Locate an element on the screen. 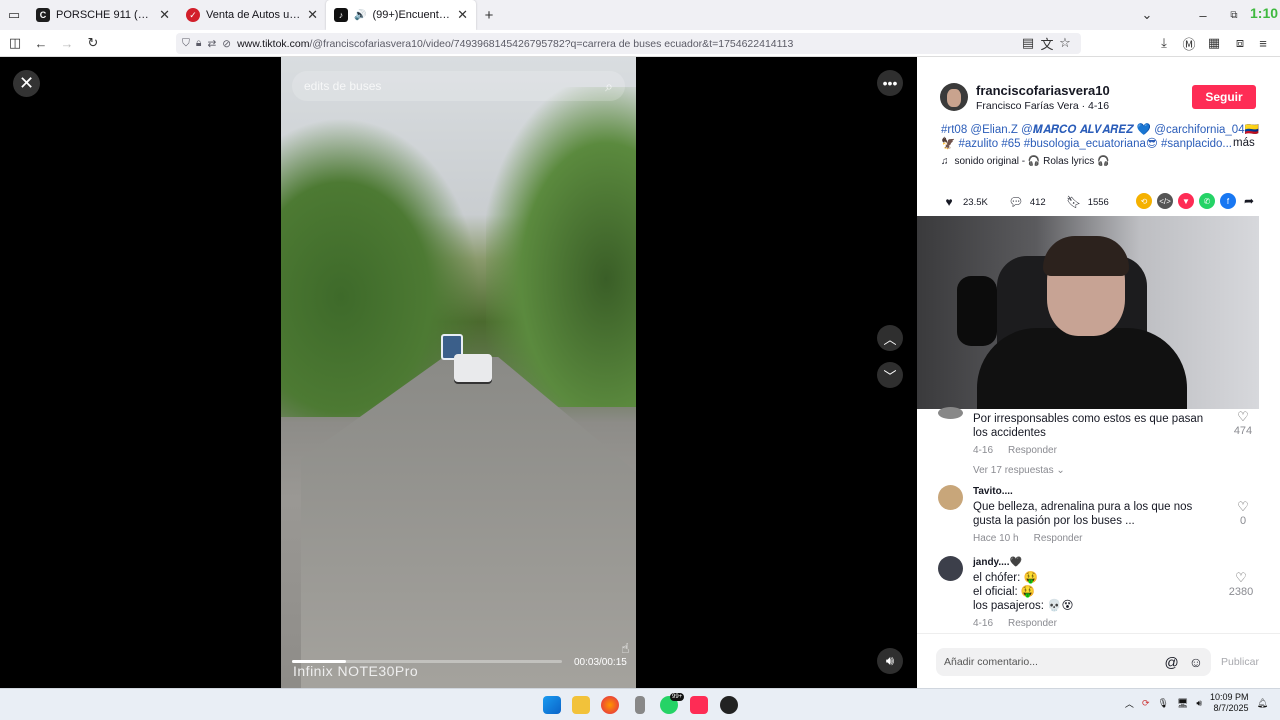 The height and width of the screenshot is (720, 1280). back-button: ← is located at coordinates (41, 43).